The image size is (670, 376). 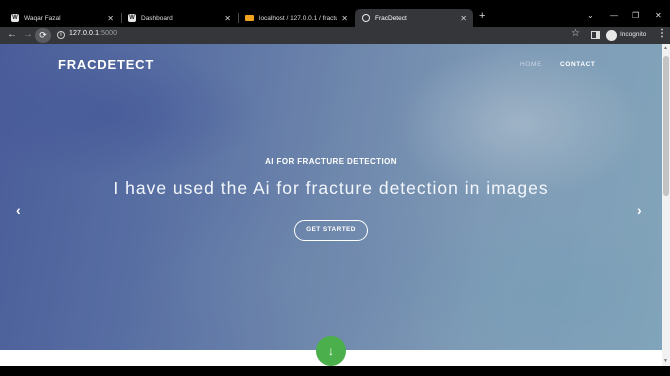 I want to click on scroll-down-icon: ▼, so click(x=665, y=361).